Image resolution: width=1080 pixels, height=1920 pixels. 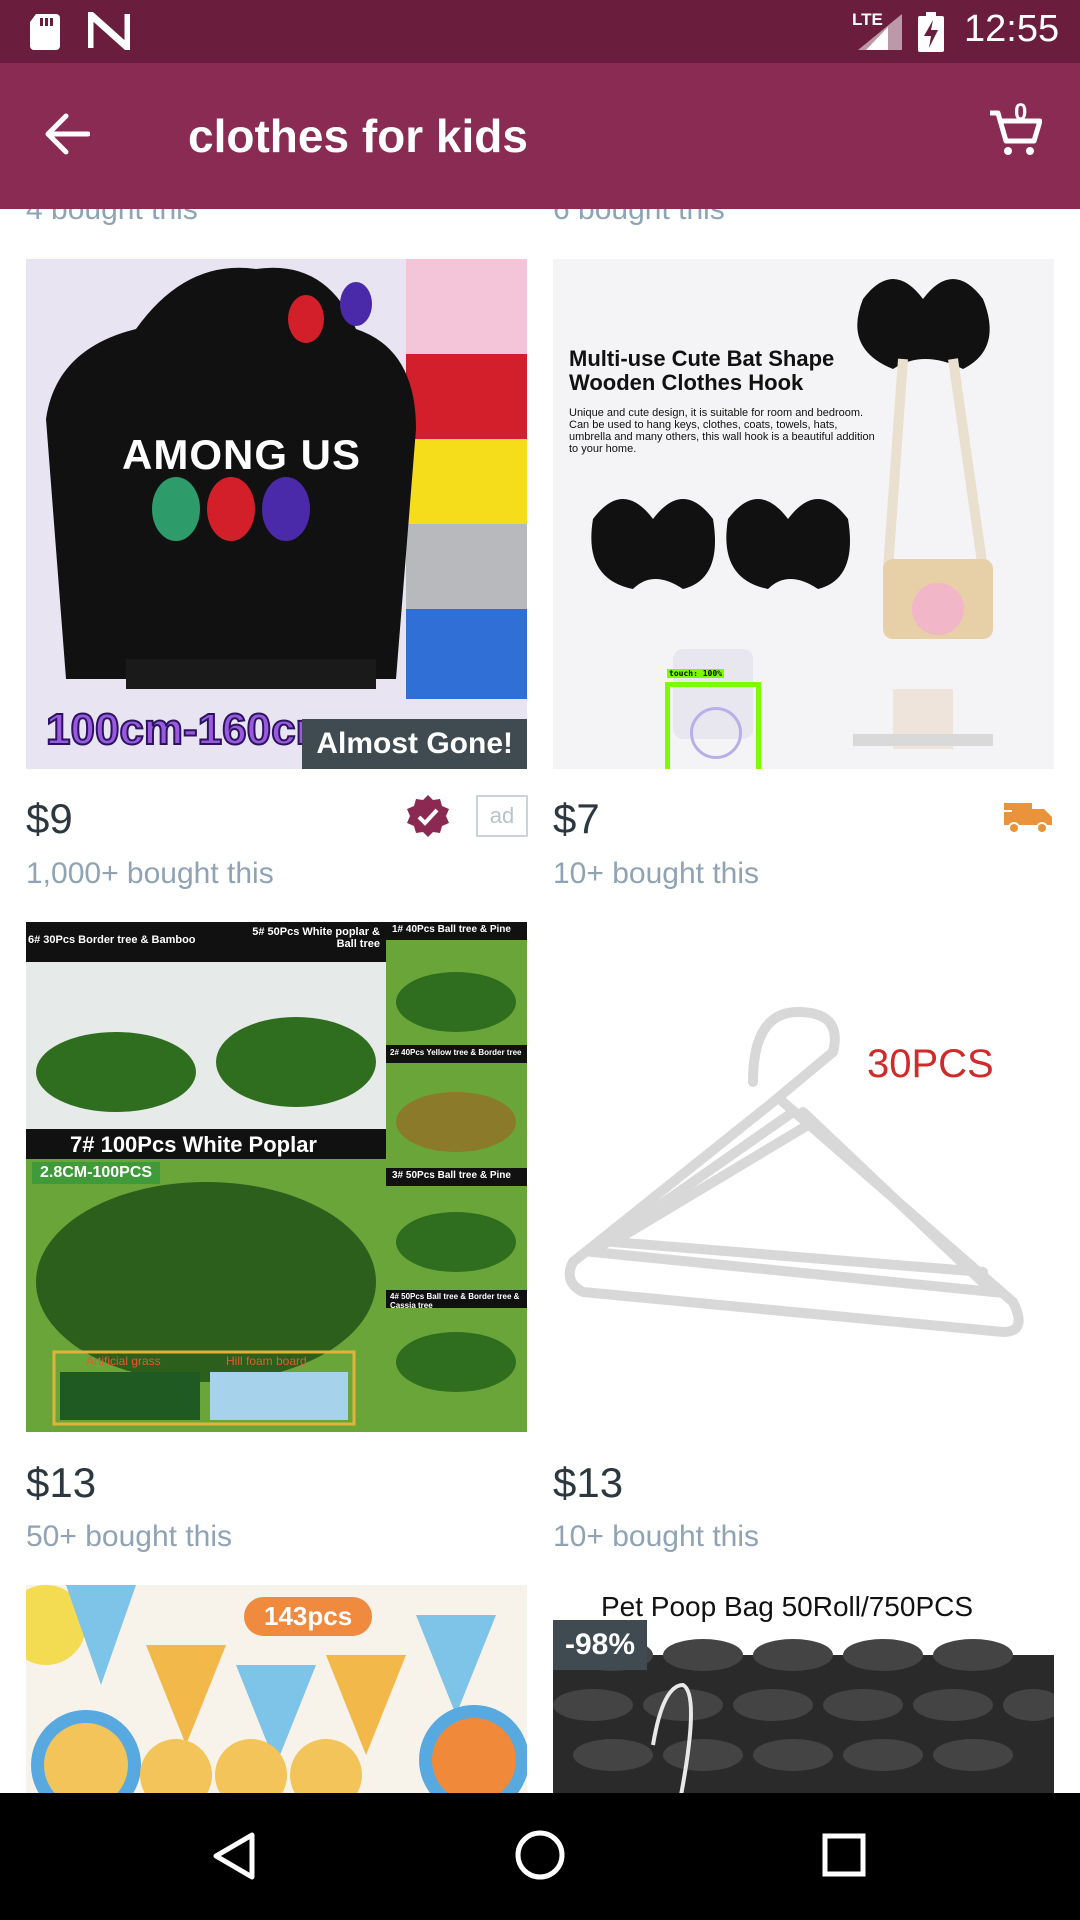 I want to click on discount-badge: -98%, so click(x=600, y=1645).